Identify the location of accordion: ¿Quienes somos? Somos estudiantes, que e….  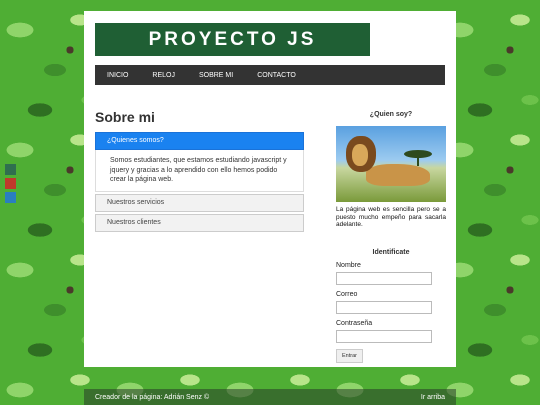
(199, 183).